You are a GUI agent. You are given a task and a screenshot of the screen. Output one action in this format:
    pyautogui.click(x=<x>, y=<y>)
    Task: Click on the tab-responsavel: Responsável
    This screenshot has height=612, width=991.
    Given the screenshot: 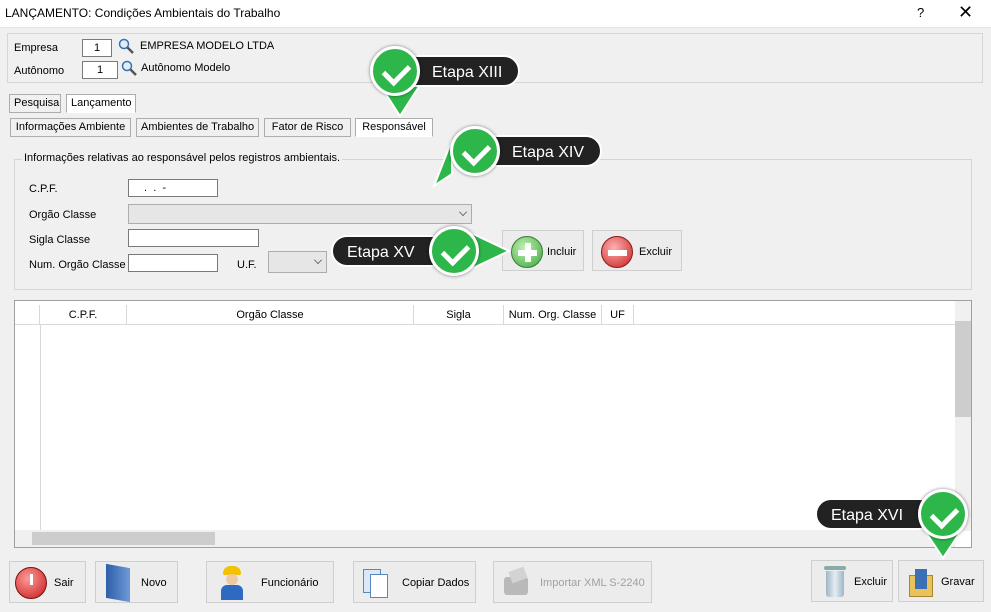 What is the action you would take?
    pyautogui.click(x=394, y=127)
    